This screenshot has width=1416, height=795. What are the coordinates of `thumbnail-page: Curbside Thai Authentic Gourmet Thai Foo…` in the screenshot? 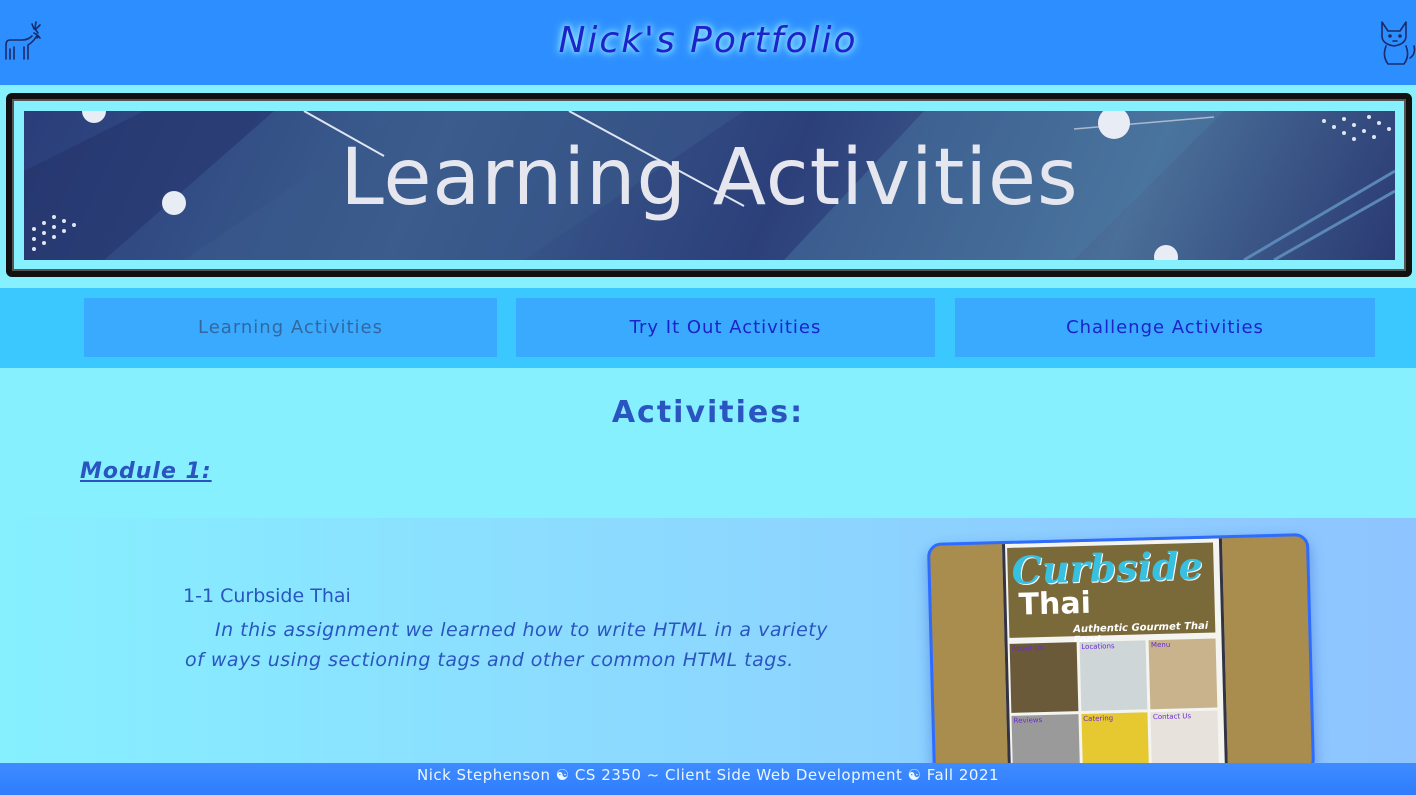 It's located at (1115, 660).